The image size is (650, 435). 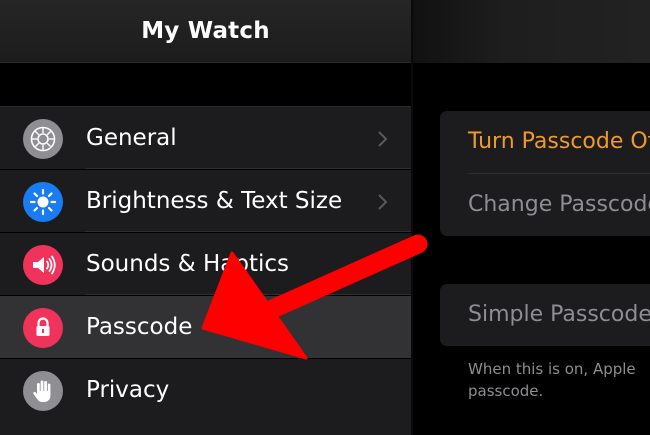 What do you see at coordinates (131, 138) in the screenshot?
I see `menu-item-label: General` at bounding box center [131, 138].